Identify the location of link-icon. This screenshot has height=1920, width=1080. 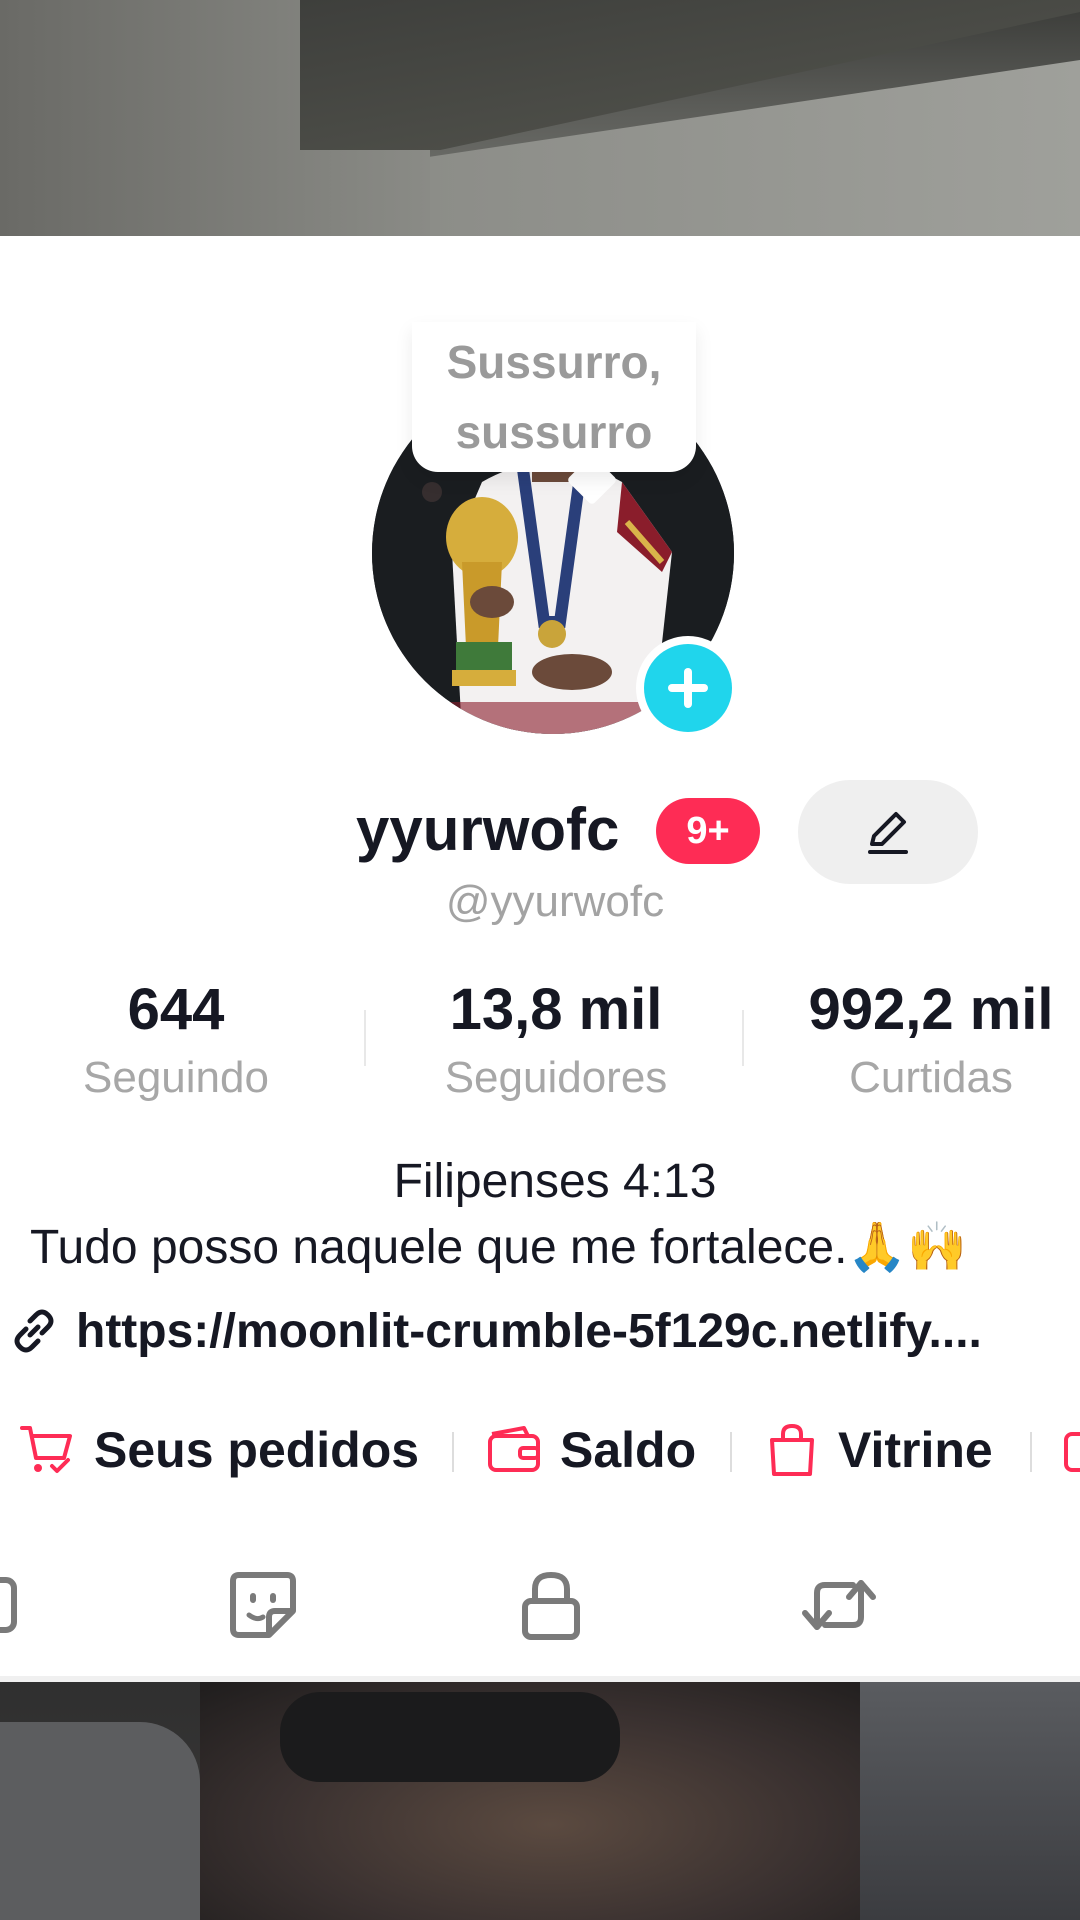
(34, 1331).